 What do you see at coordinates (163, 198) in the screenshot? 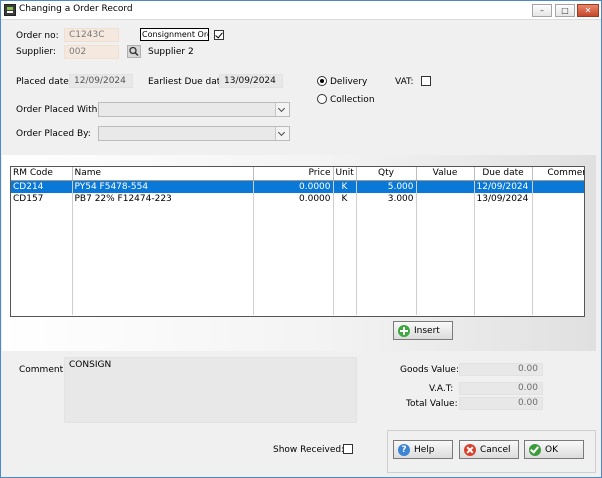
I see `cell-name: PB7 22% F12474-223` at bounding box center [163, 198].